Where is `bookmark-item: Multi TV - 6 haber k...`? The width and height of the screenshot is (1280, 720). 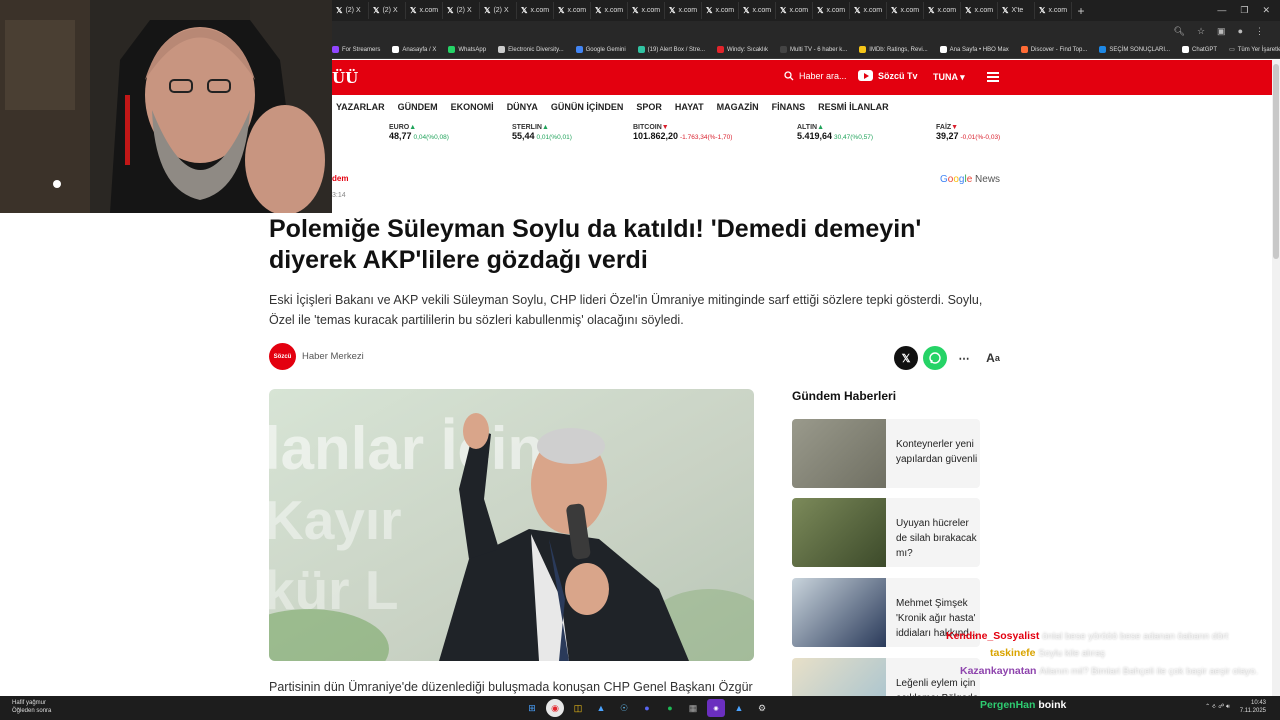
bookmark-item: Multi TV - 6 haber k... is located at coordinates (813, 49).